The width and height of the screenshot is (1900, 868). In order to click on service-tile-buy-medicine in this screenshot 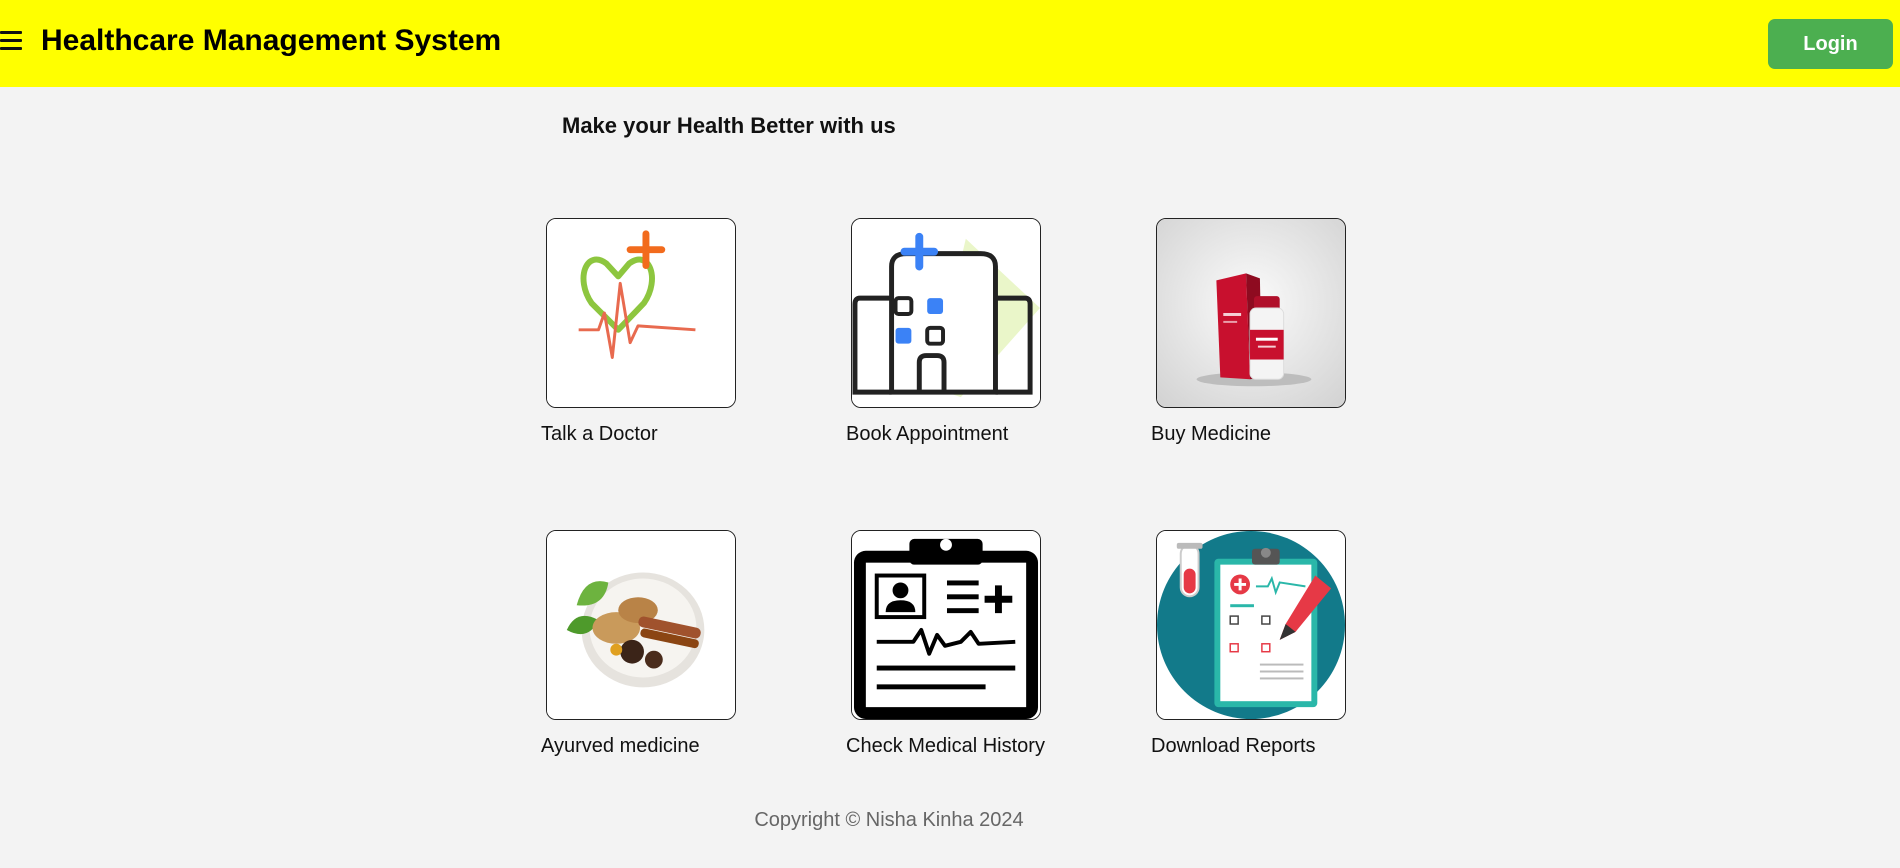, I will do `click(1251, 313)`.